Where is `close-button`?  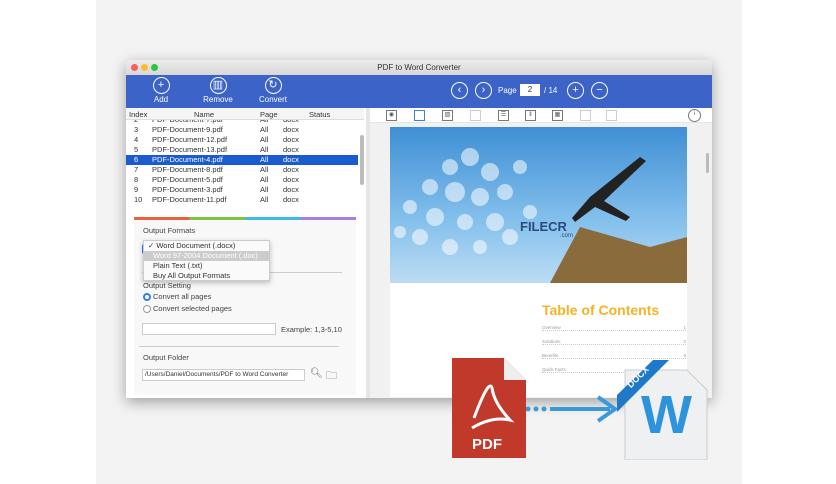
close-button is located at coordinates (134, 67).